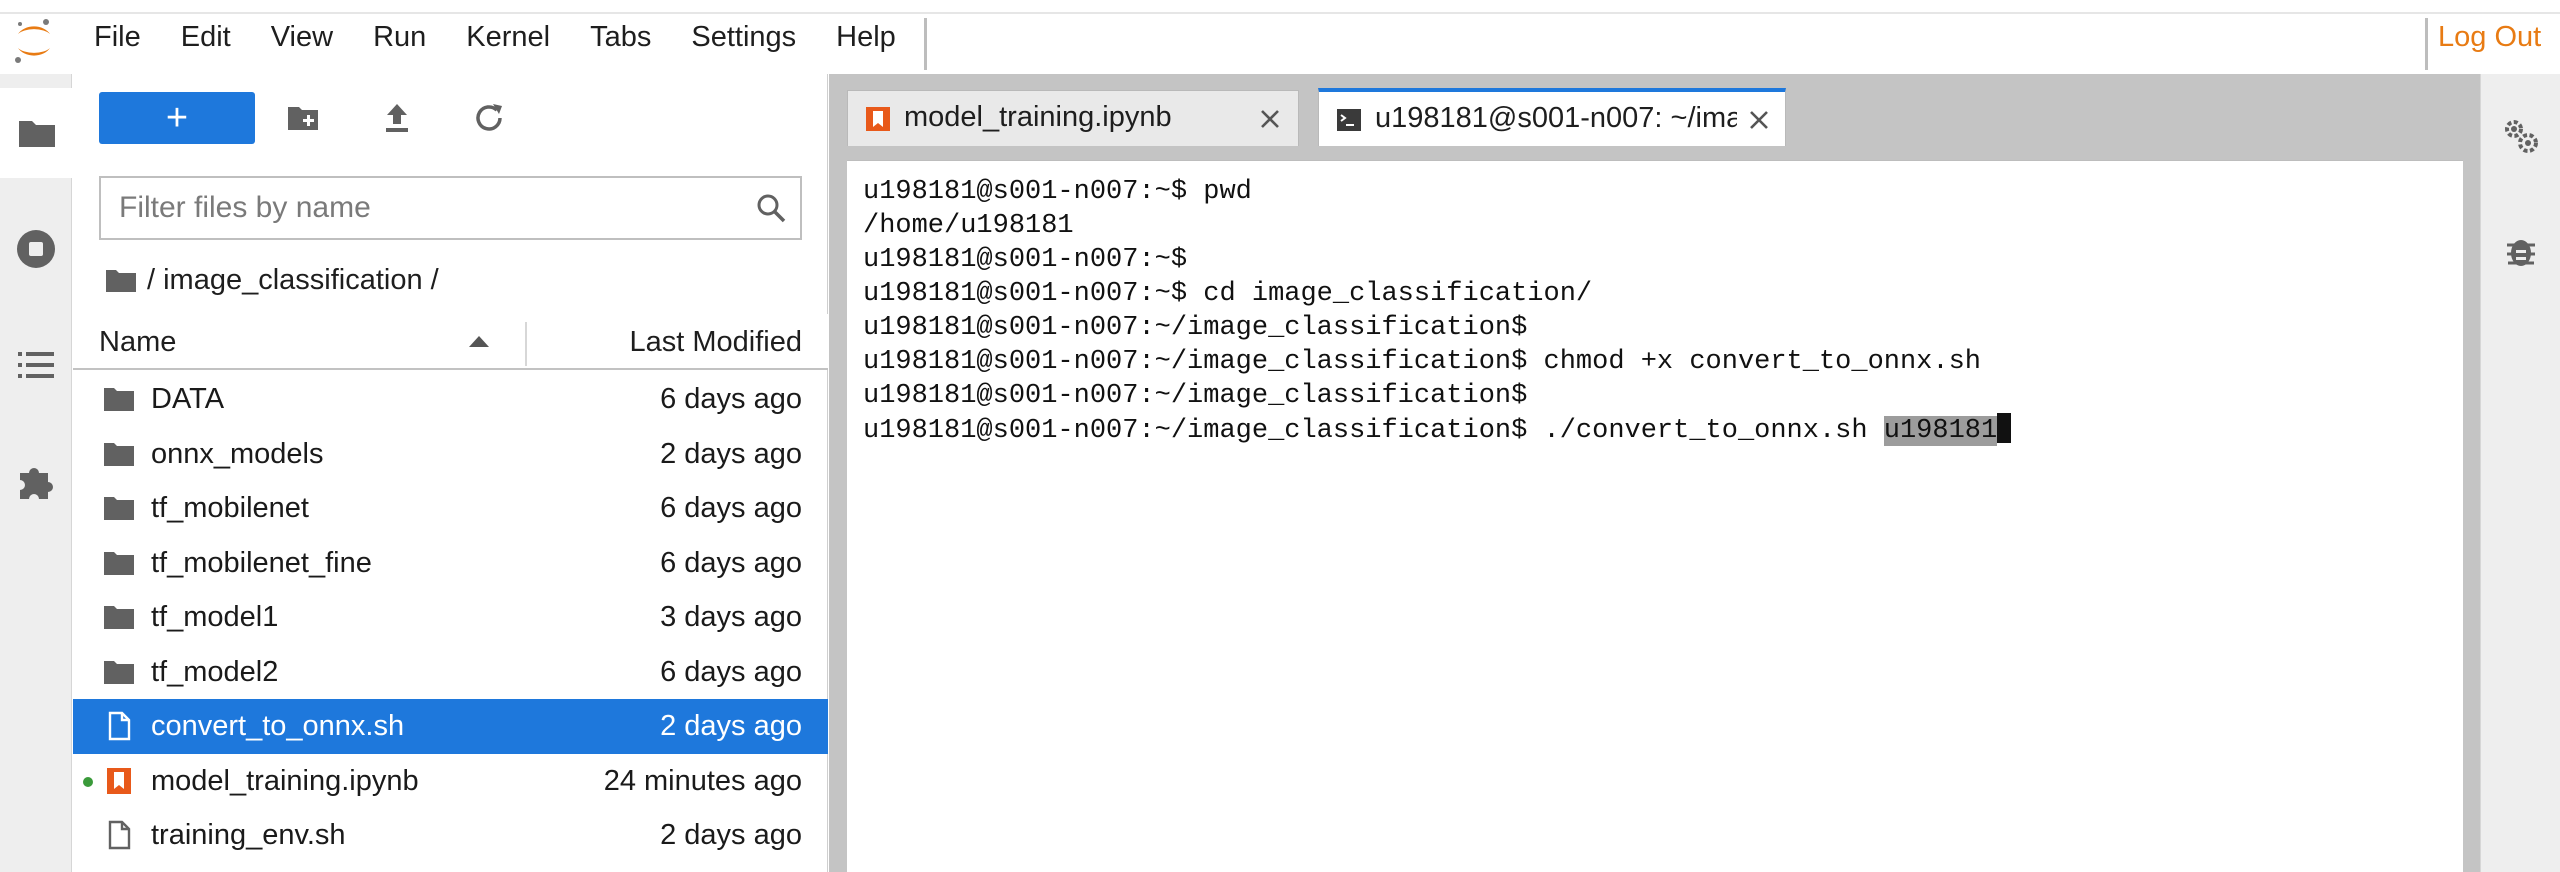  Describe the element at coordinates (215, 617) in the screenshot. I see `file-name: tf_model1` at that location.